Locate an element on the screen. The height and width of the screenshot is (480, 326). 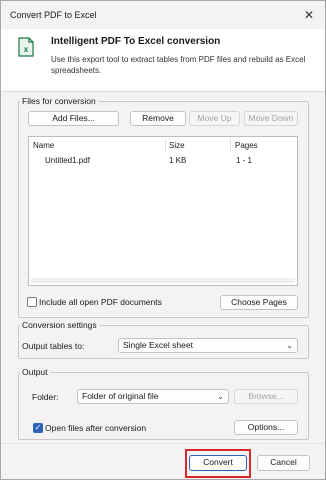
output-tables-label: Output tables to: is located at coordinates (53, 346).